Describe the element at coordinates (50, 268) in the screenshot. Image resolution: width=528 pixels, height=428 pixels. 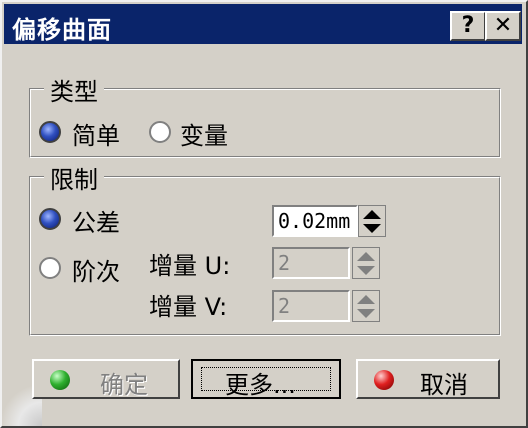
I see `radio-order` at that location.